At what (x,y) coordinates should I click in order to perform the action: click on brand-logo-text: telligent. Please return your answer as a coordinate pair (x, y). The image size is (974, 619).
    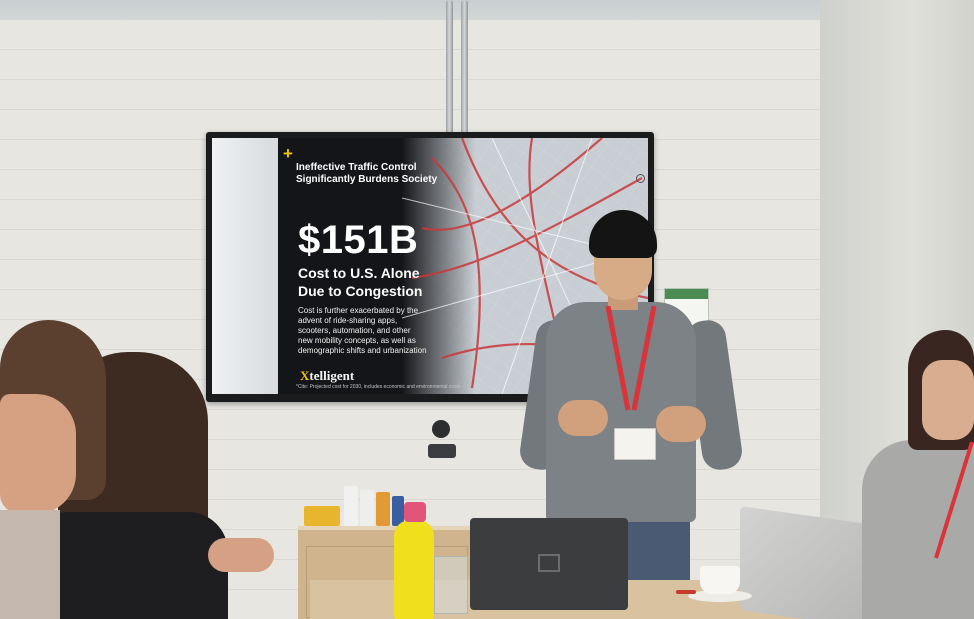
    Looking at the image, I should click on (332, 375).